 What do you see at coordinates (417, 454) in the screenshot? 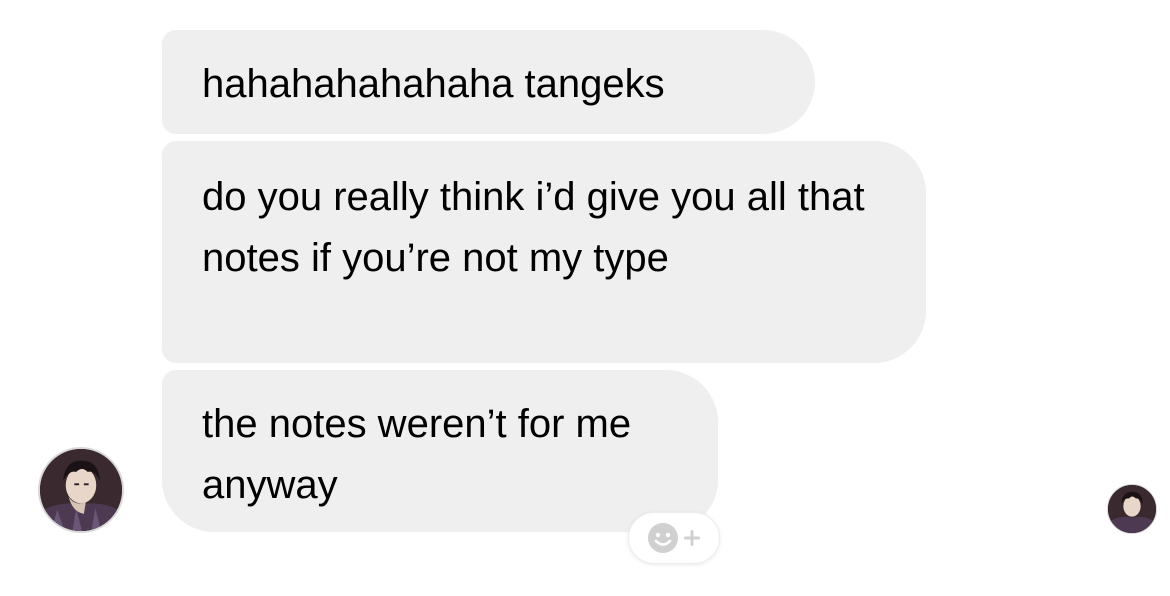
I see `message-text: the notes weren’t for me anyway` at bounding box center [417, 454].